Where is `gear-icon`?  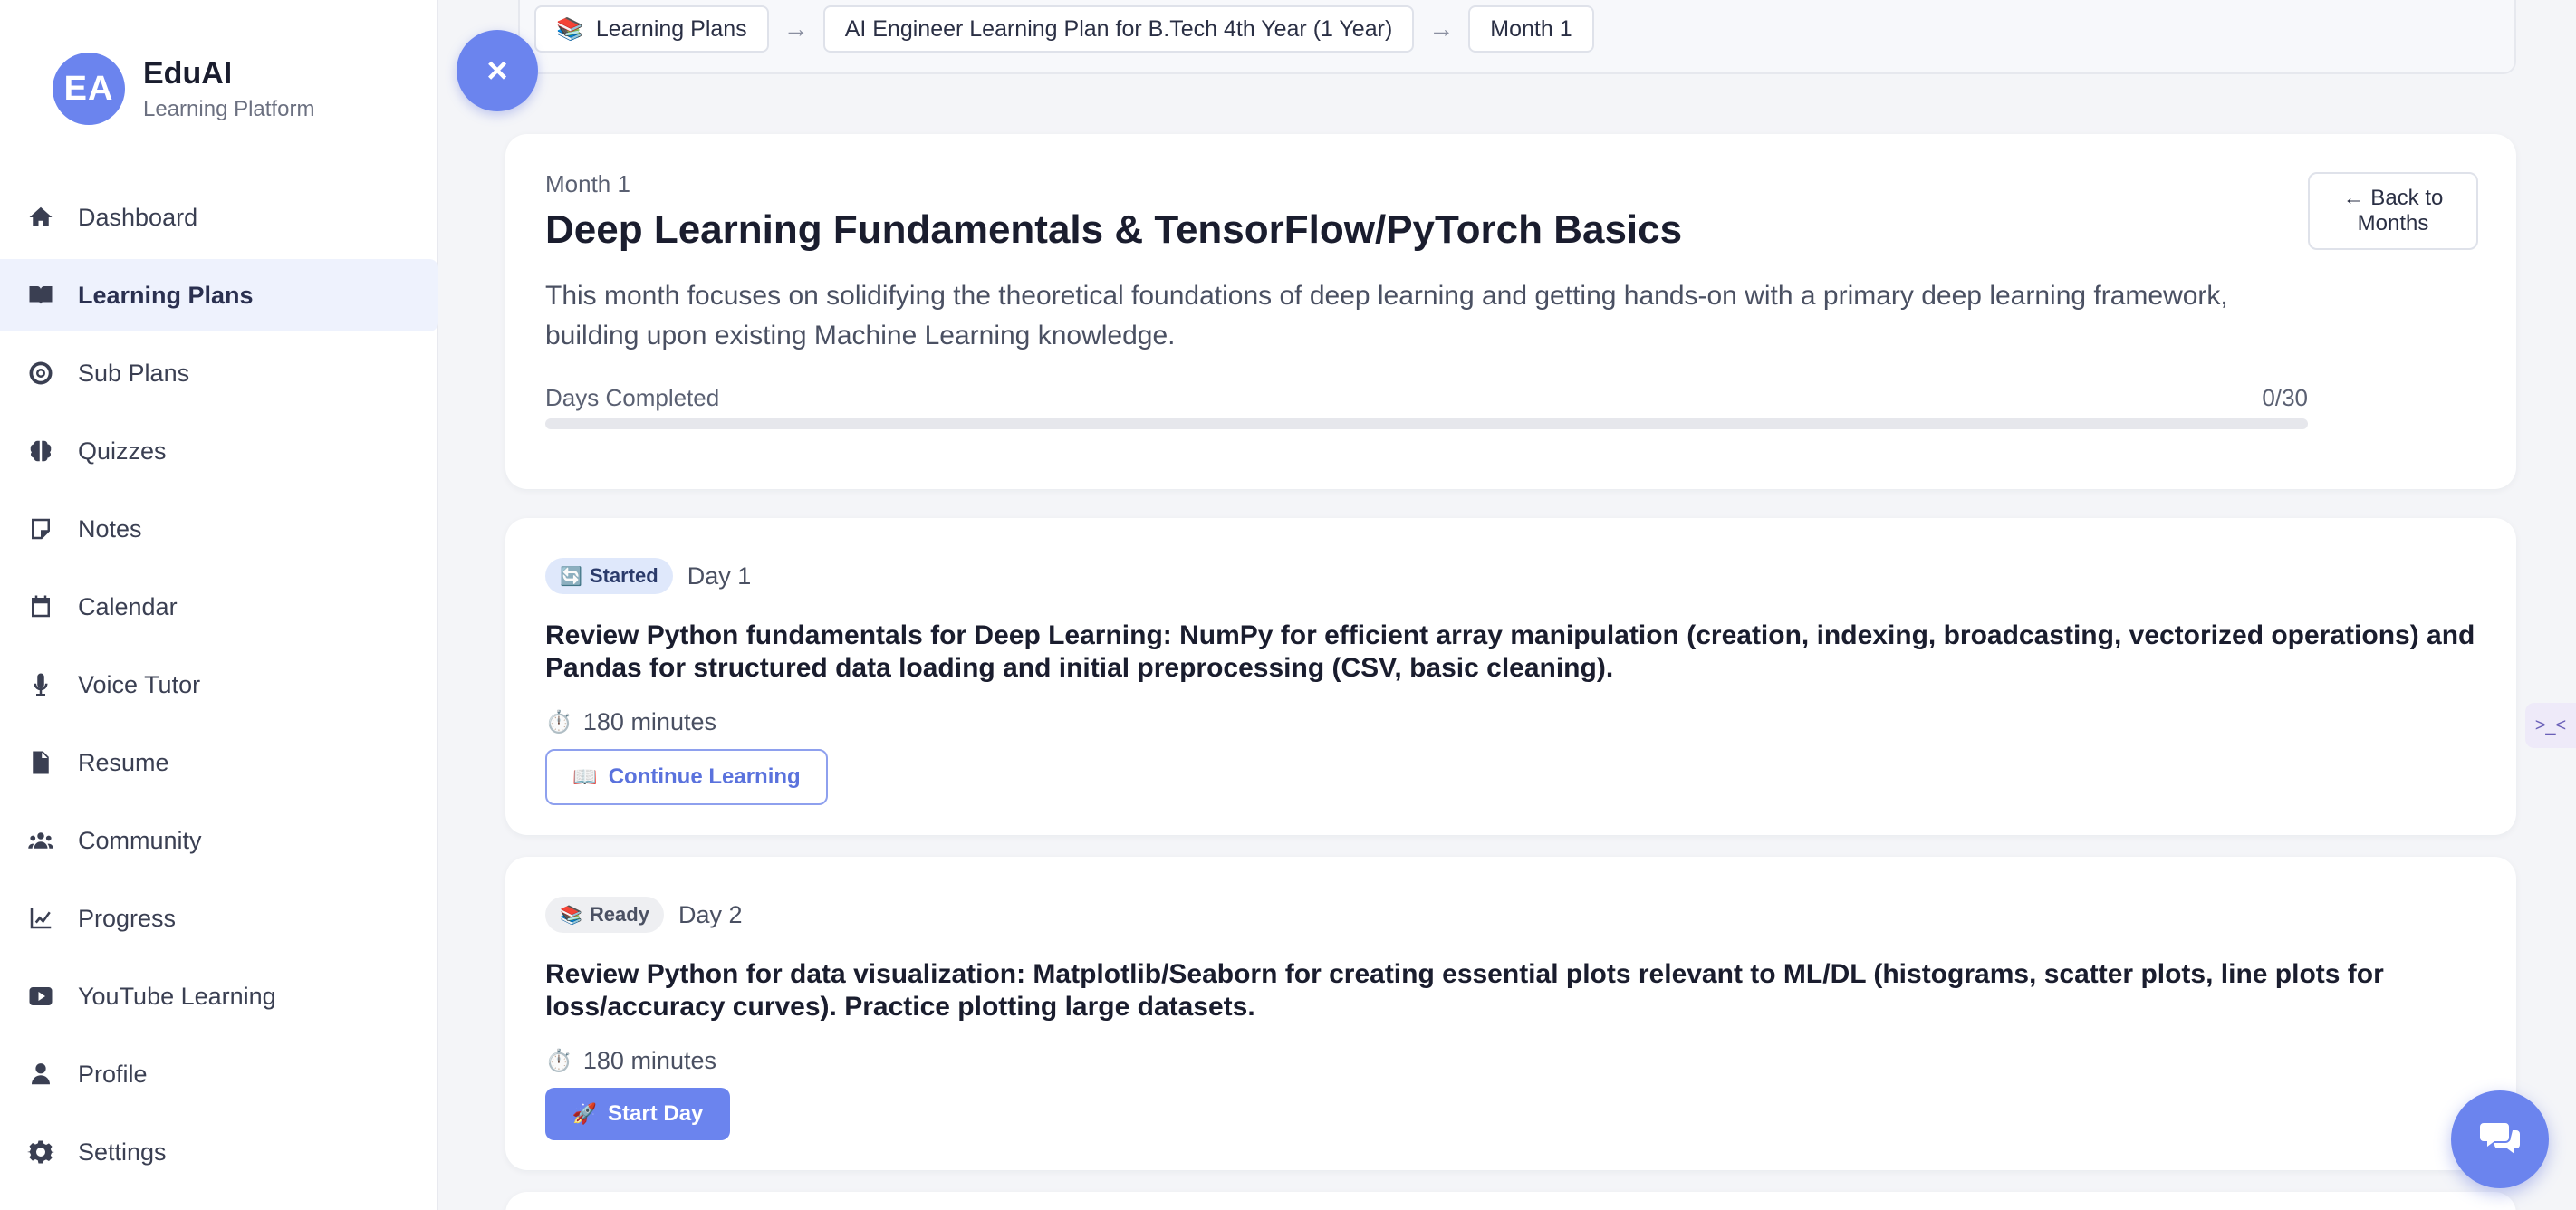 gear-icon is located at coordinates (40, 1152).